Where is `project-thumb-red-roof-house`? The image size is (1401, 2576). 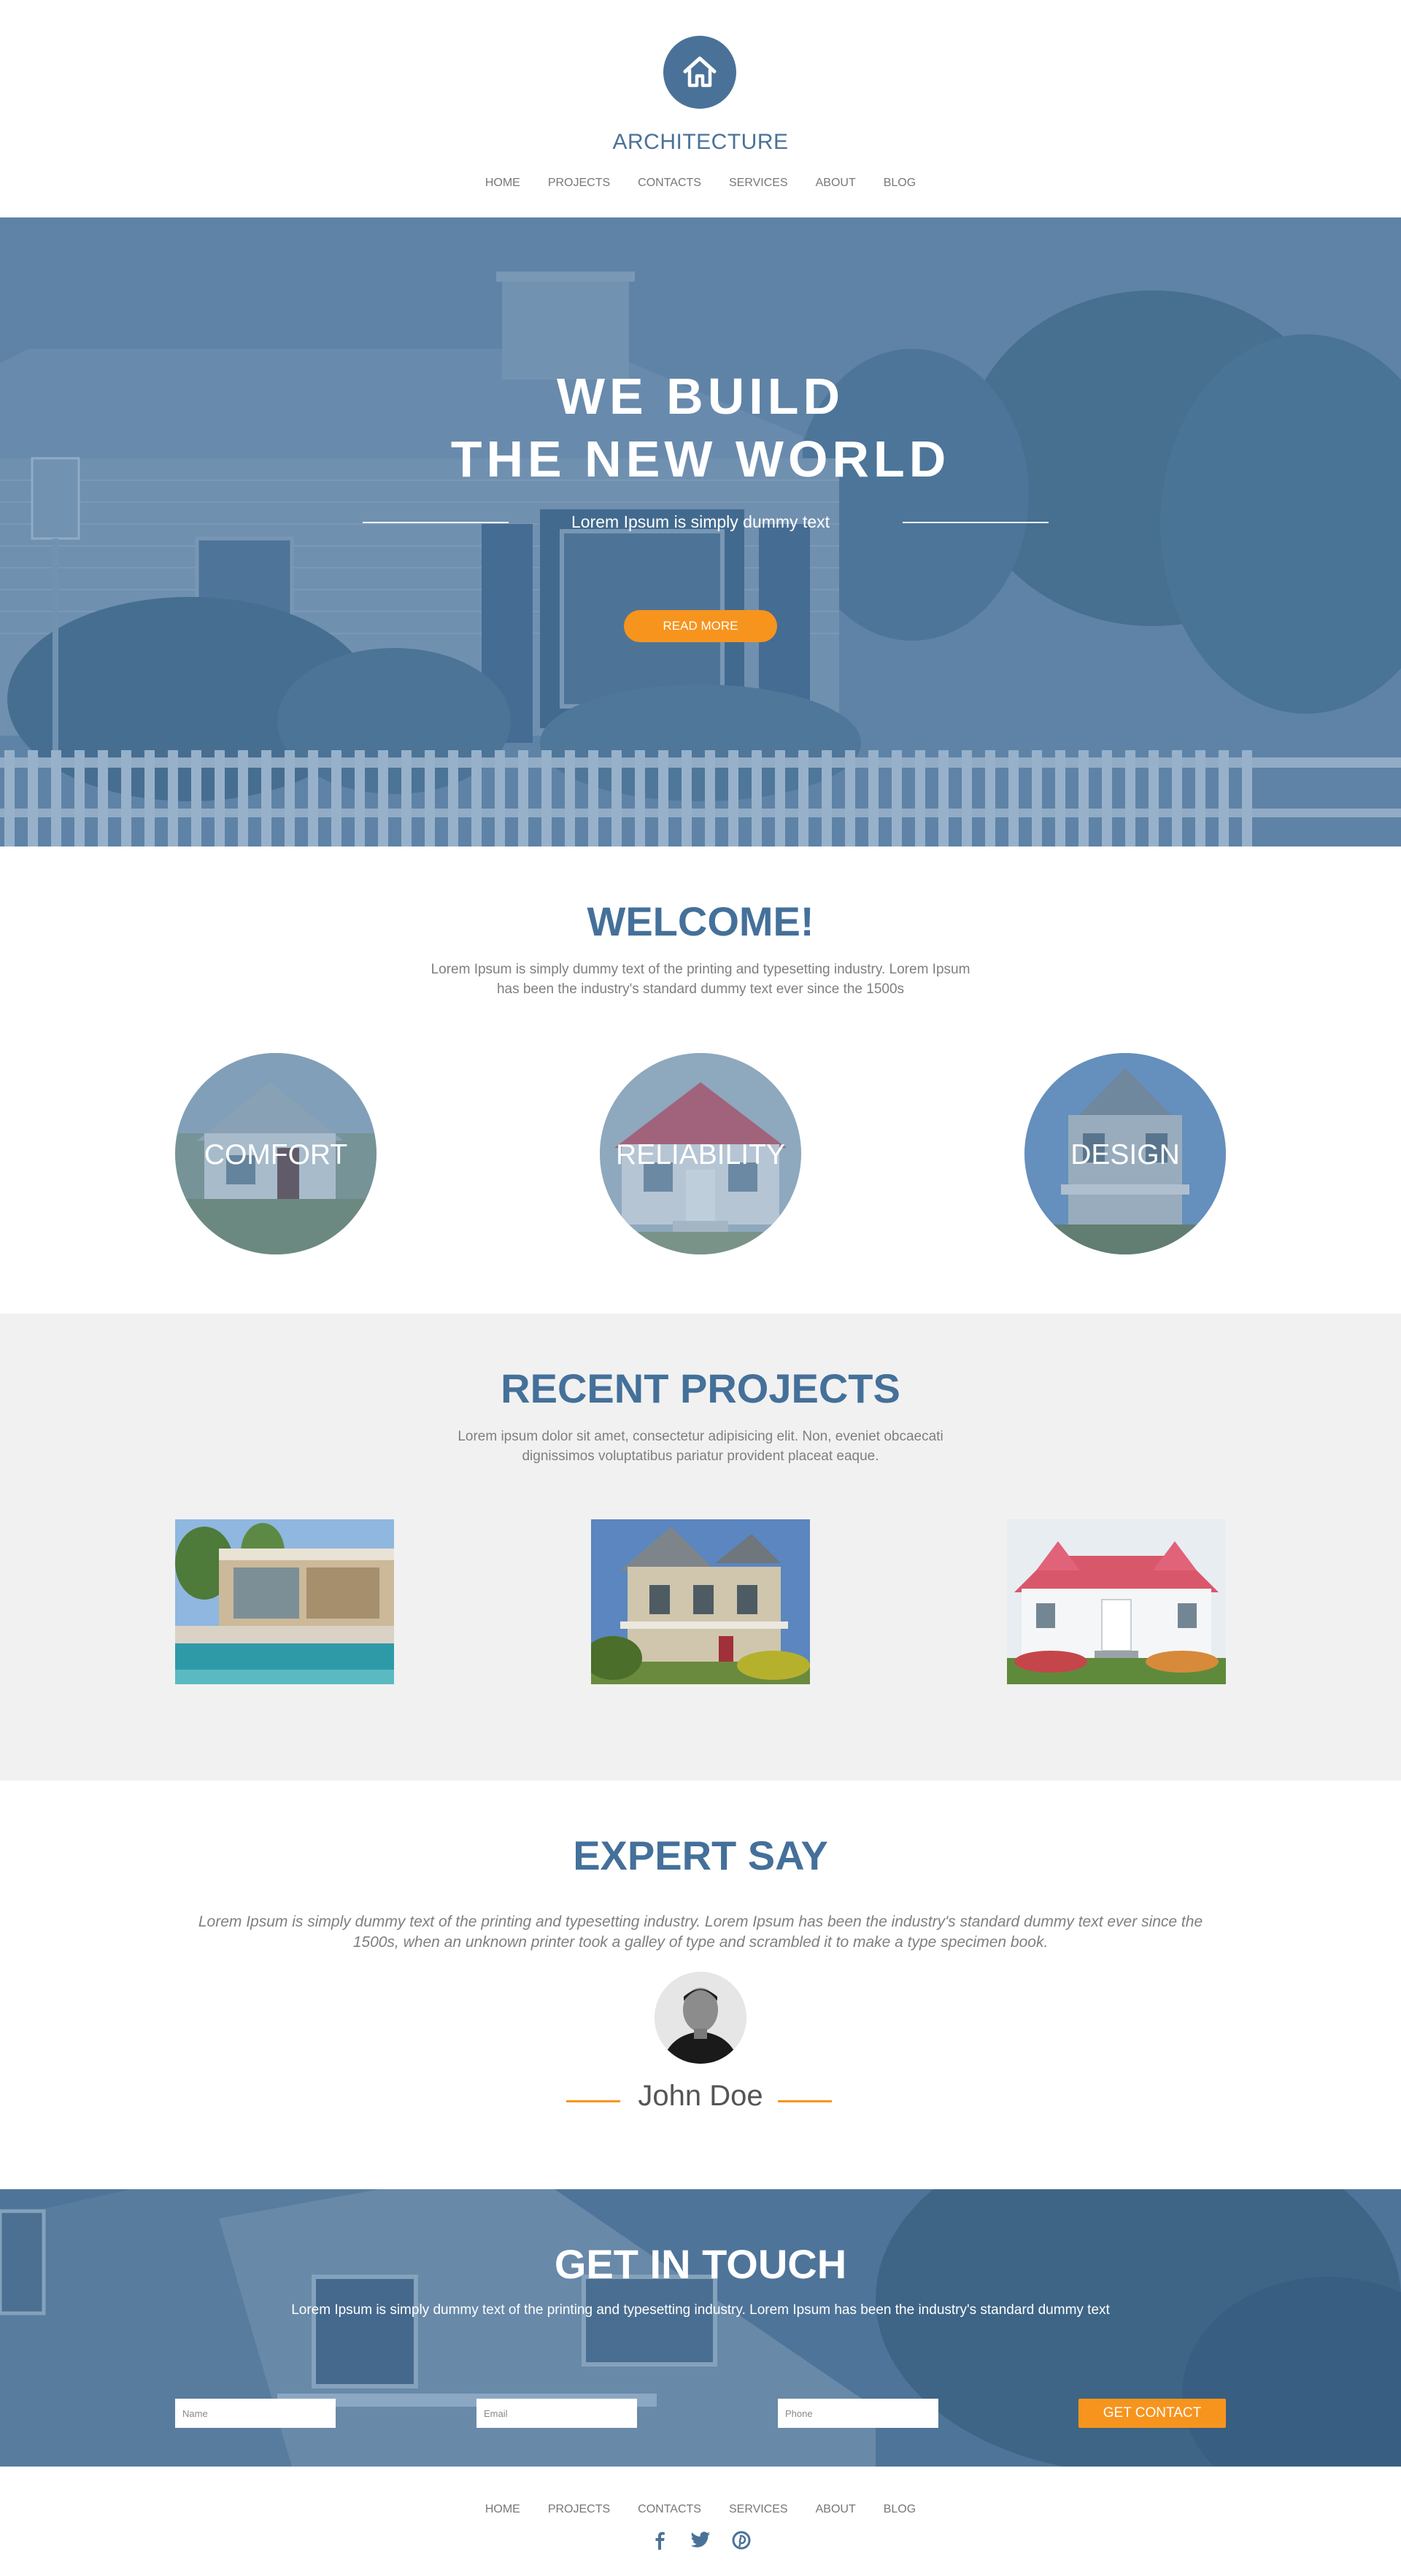
project-thumb-red-roof-house is located at coordinates (1116, 1601).